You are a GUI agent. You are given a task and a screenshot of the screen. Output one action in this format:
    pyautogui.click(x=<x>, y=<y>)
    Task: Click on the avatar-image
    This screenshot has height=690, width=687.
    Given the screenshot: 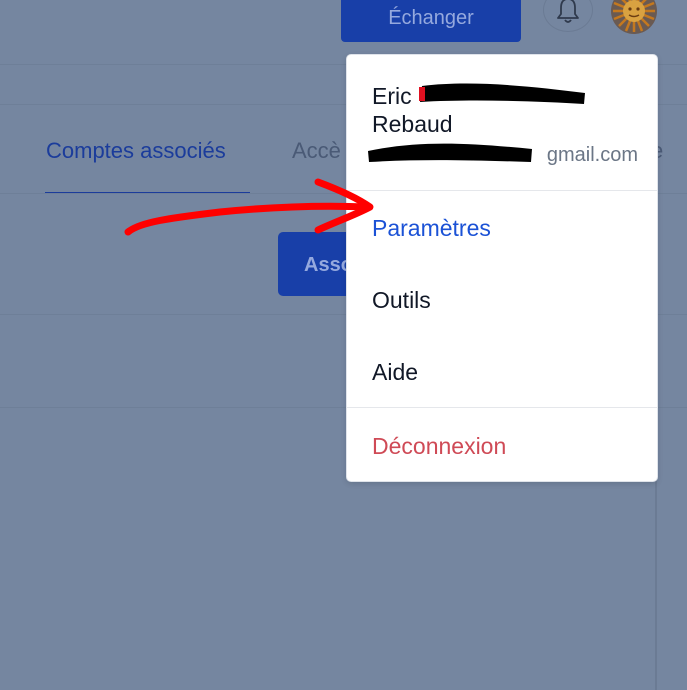 What is the action you would take?
    pyautogui.click(x=634, y=17)
    